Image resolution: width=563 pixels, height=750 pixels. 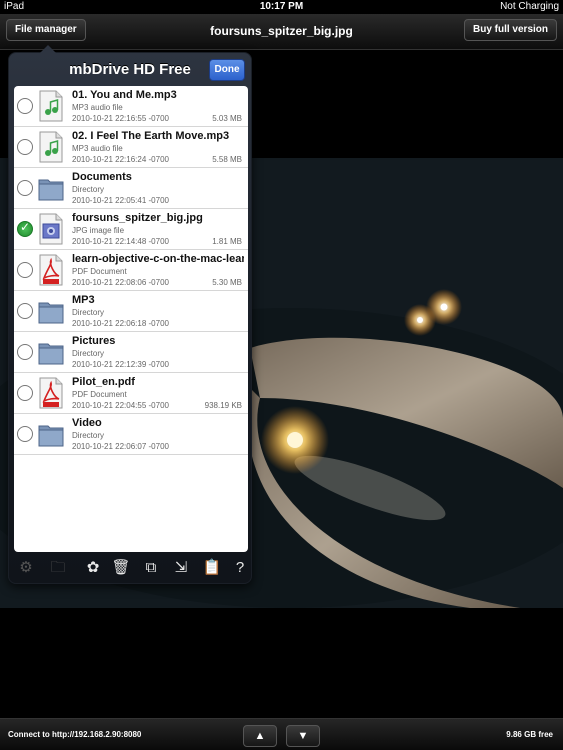 What do you see at coordinates (227, 282) in the screenshot?
I see `file-size: 5.30 MB` at bounding box center [227, 282].